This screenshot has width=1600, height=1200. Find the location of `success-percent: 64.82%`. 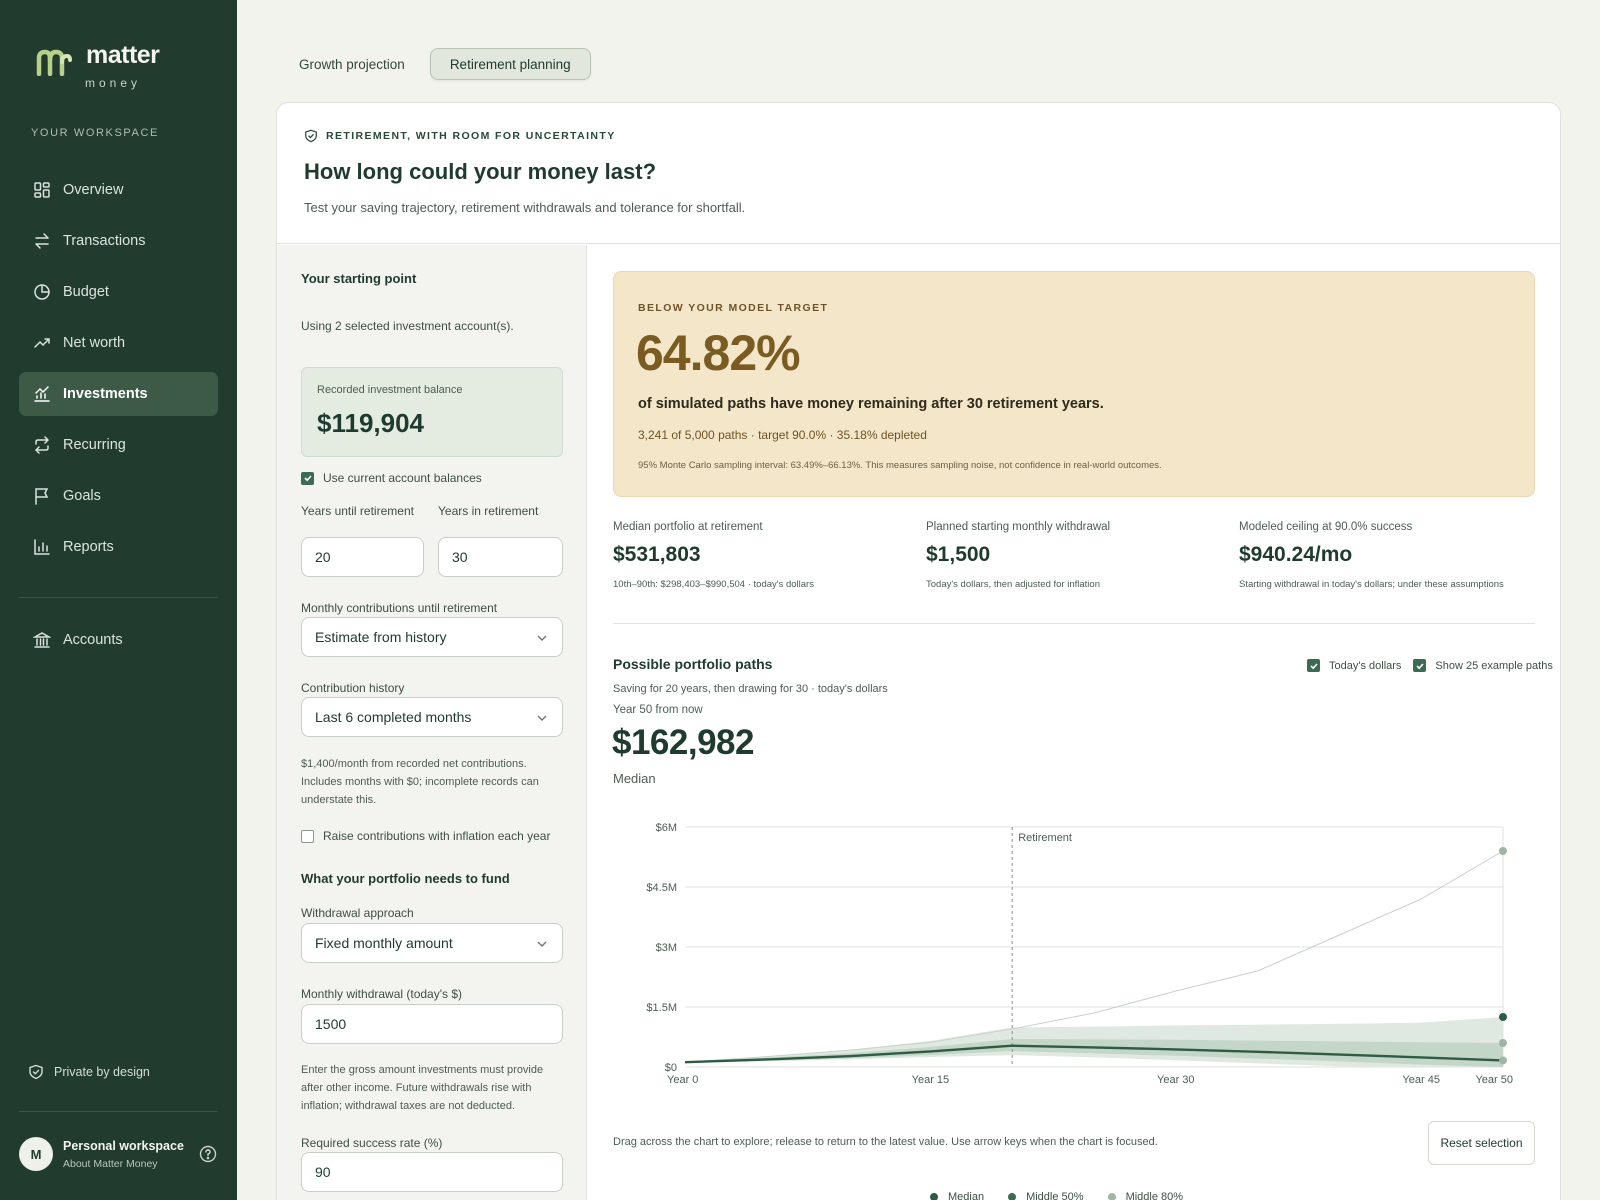

success-percent: 64.82% is located at coordinates (718, 353).